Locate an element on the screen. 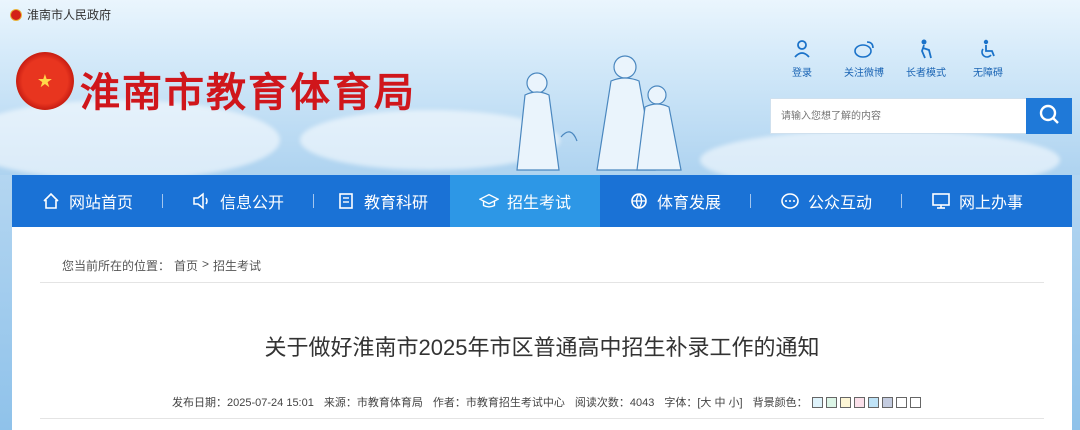  monitor-icon is located at coordinates (941, 201).